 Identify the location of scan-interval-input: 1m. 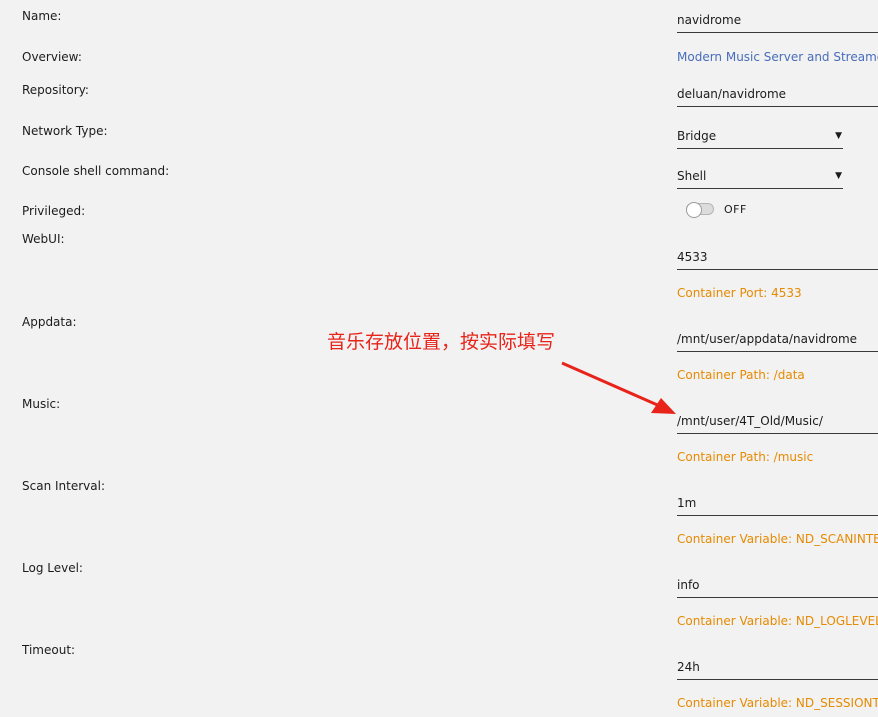
(777, 503).